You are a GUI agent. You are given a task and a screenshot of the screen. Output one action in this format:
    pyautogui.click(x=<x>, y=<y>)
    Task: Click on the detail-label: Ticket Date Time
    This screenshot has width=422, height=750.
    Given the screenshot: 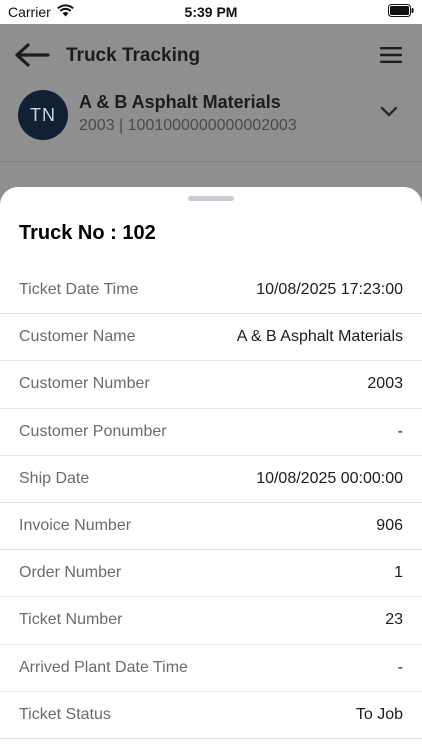 What is the action you would take?
    pyautogui.click(x=79, y=290)
    